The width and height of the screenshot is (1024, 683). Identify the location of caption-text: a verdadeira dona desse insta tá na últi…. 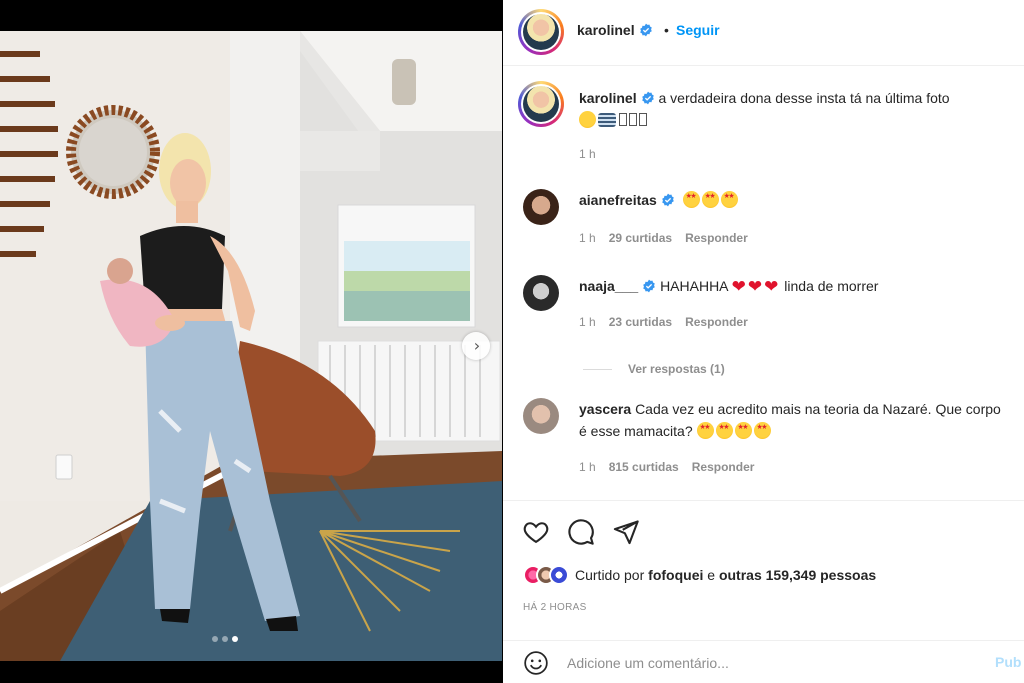
(804, 98).